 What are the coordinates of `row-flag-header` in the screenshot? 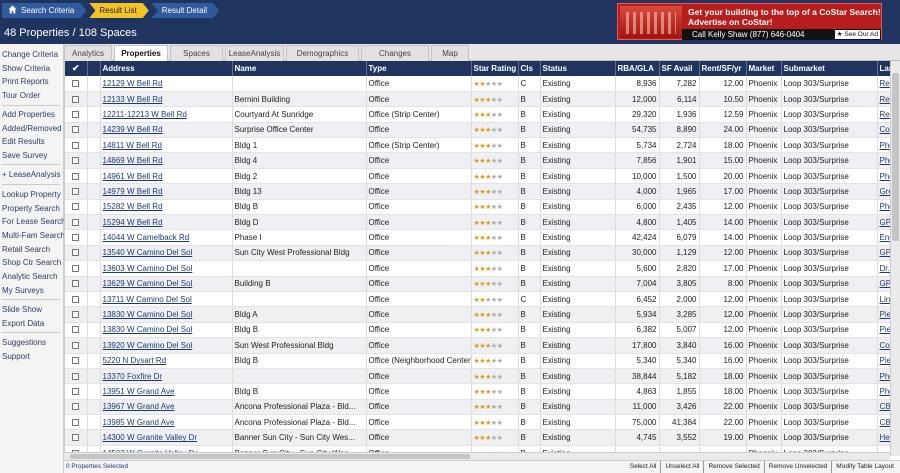 It's located at (94, 68).